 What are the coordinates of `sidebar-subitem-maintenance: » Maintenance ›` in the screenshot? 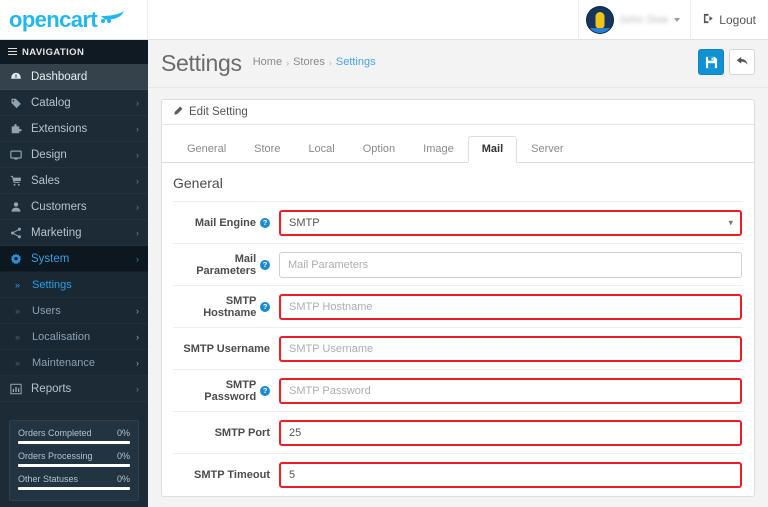 It's located at (74, 363).